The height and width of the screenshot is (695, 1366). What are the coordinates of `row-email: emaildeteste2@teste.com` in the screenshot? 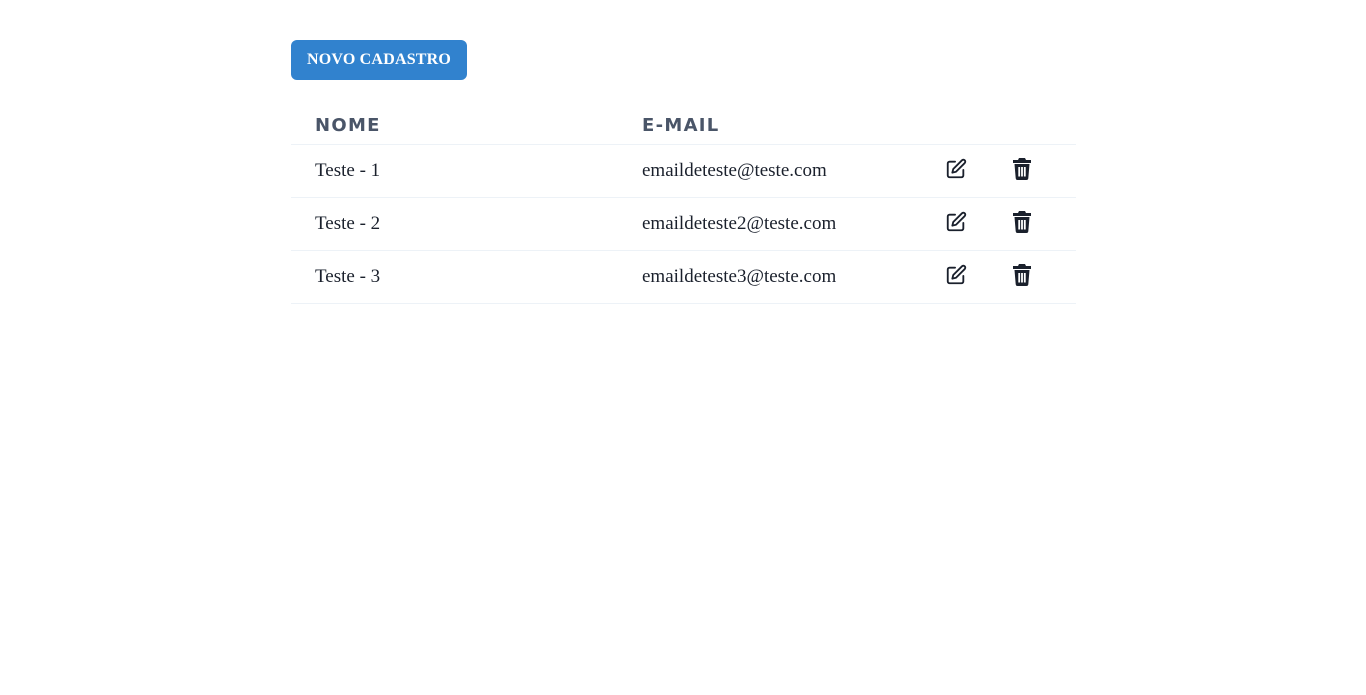 It's located at (769, 224).